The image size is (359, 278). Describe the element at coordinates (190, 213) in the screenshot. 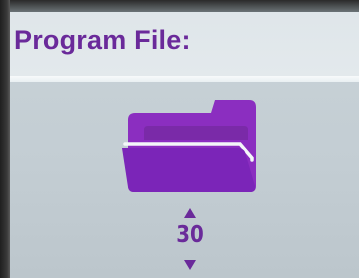

I see `arrow-up-icon` at that location.